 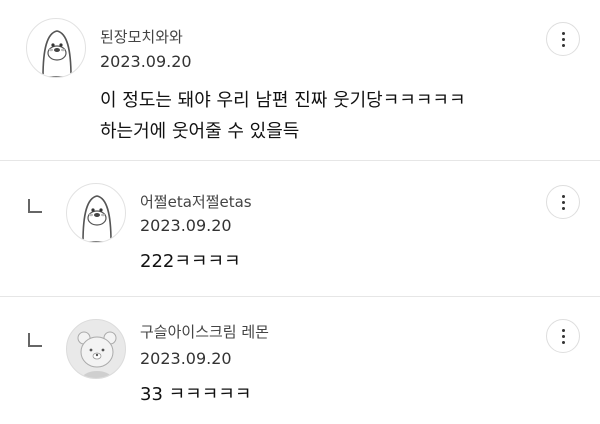 What do you see at coordinates (196, 394) in the screenshot?
I see `comment-text-line-1: 33 ㅋㅋㅋㅋㅋ` at bounding box center [196, 394].